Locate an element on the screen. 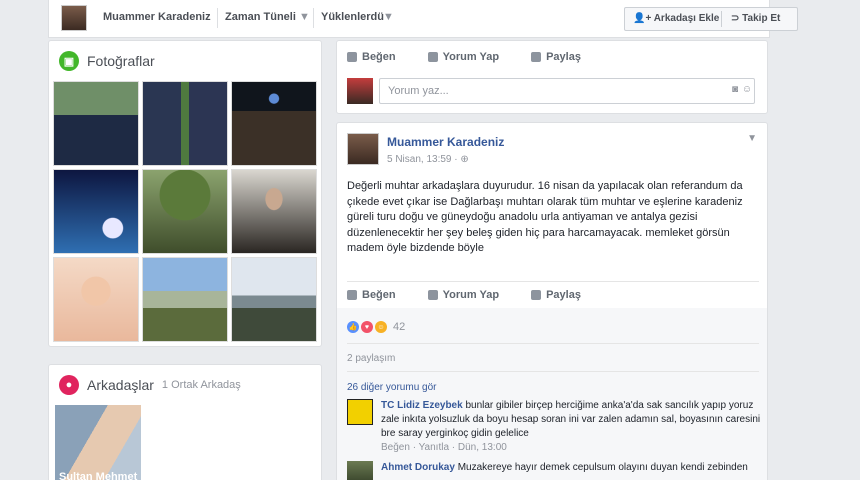 The height and width of the screenshot is (480, 860). add-friend-icon: 👤+ is located at coordinates (643, 18).